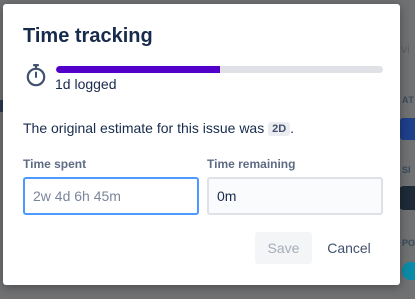 The image size is (415, 299). What do you see at coordinates (146, 128) in the screenshot?
I see `estimate-text-before: The original estimate for this issue was` at bounding box center [146, 128].